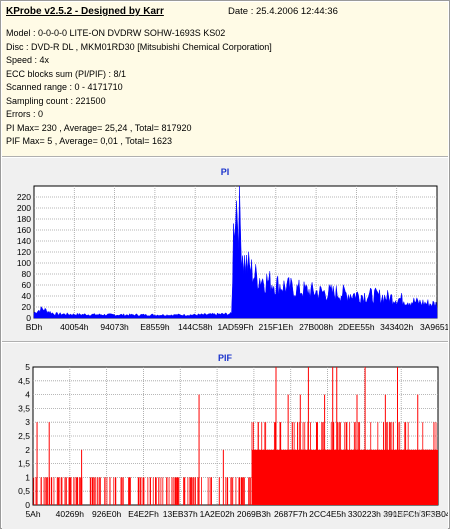 Image resolution: width=450 pixels, height=529 pixels. Describe the element at coordinates (32, 514) in the screenshot. I see `pif-x-tick-label: 5Ah` at that location.